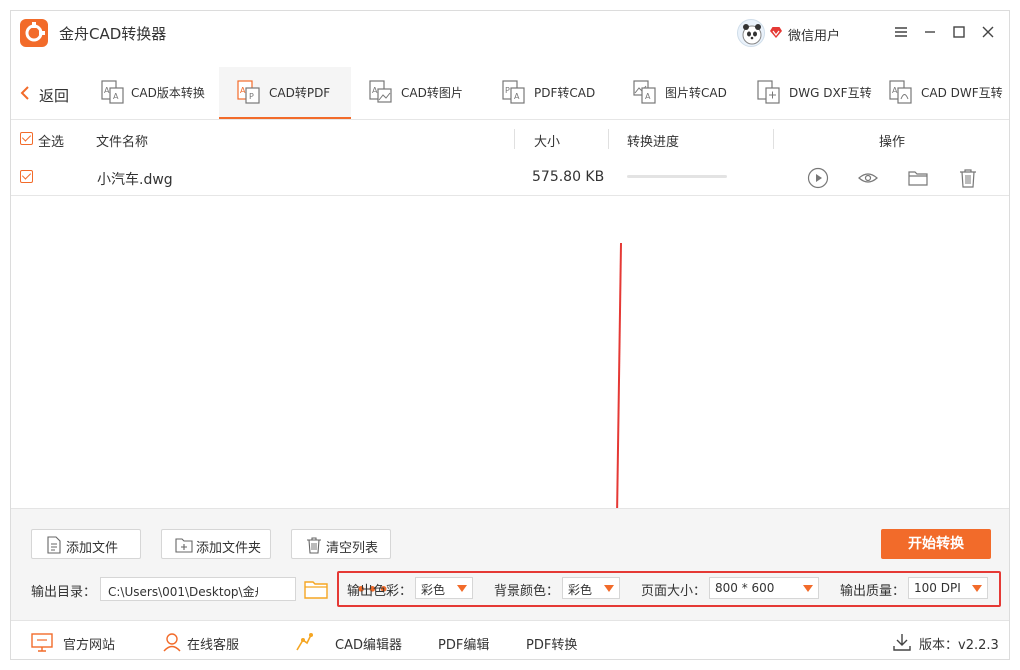 This screenshot has width=1020, height=670. What do you see at coordinates (300, 93) in the screenshot?
I see `tab-label: CAD转PDF` at bounding box center [300, 93].